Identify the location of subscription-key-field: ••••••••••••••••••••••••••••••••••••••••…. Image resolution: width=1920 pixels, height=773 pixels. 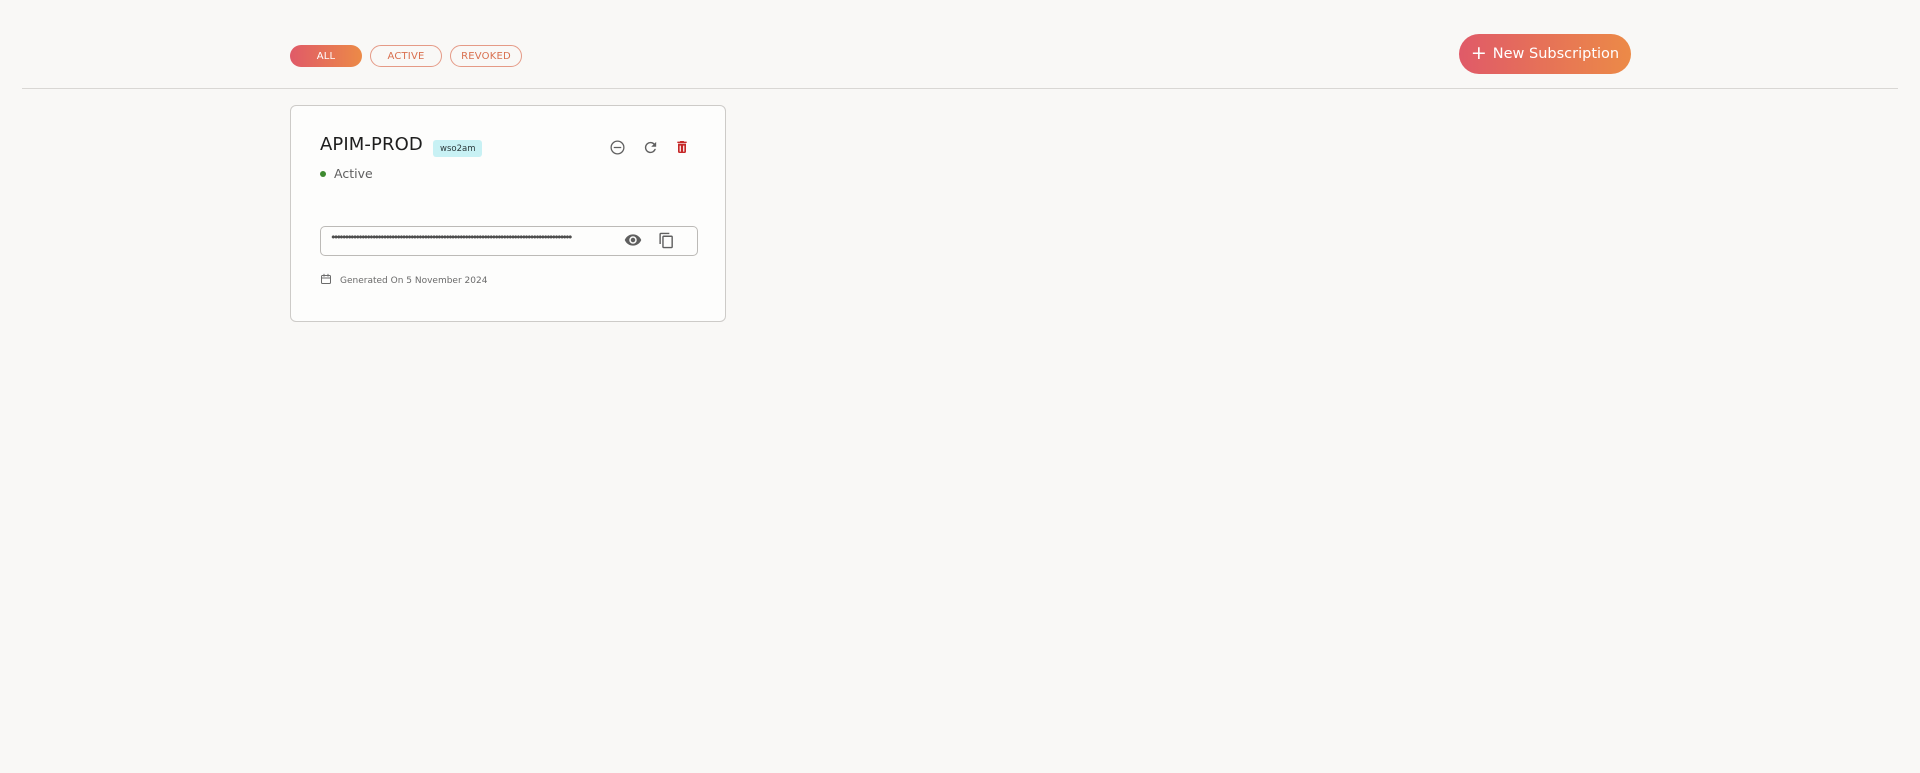
(509, 241).